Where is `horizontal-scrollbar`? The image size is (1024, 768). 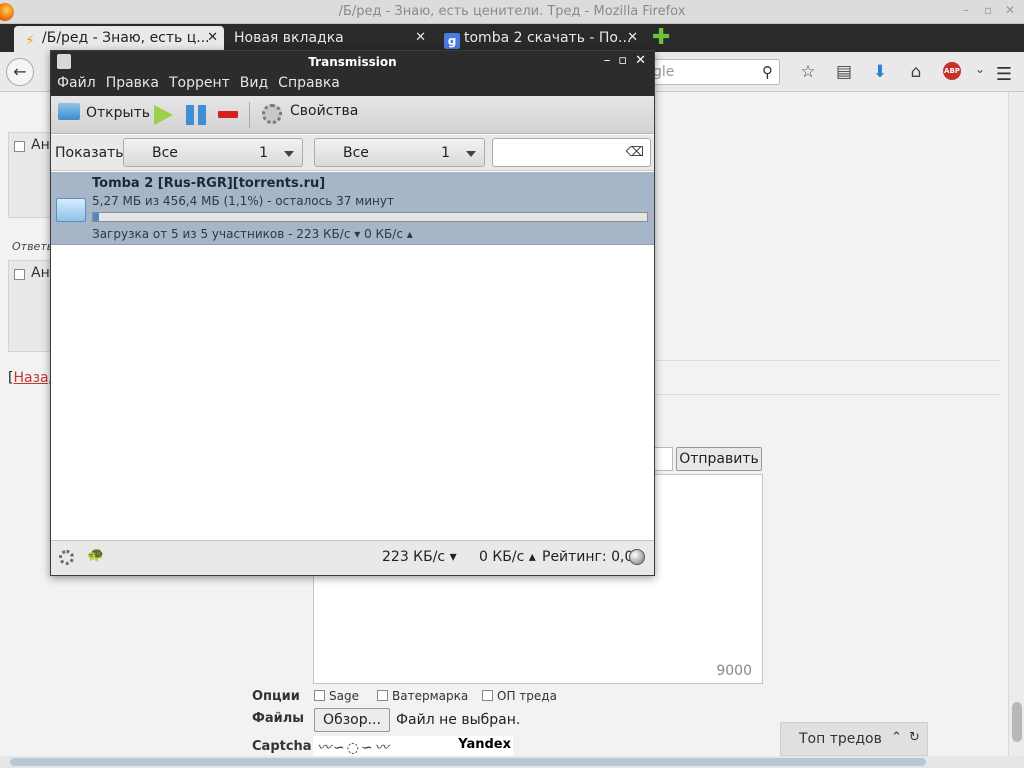 horizontal-scrollbar is located at coordinates (512, 762).